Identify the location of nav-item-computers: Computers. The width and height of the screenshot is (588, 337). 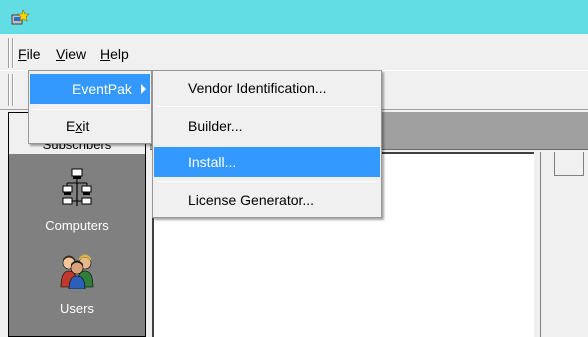
(77, 199).